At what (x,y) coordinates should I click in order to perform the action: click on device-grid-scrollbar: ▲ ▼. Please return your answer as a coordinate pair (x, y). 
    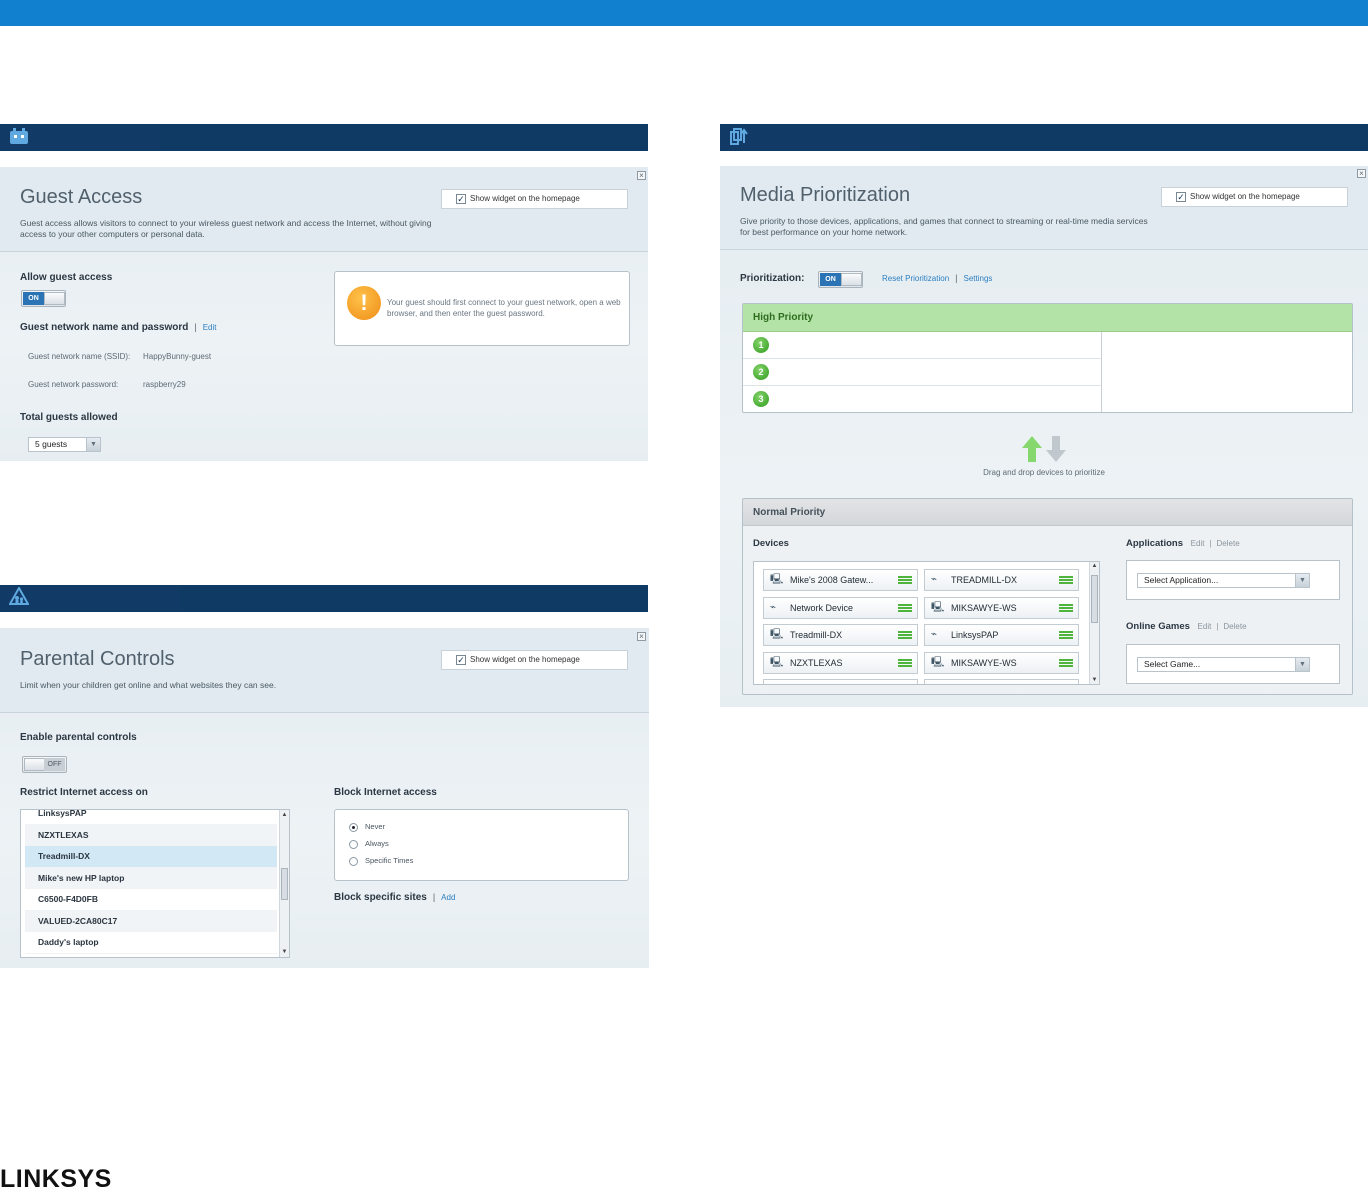
    Looking at the image, I should click on (1094, 623).